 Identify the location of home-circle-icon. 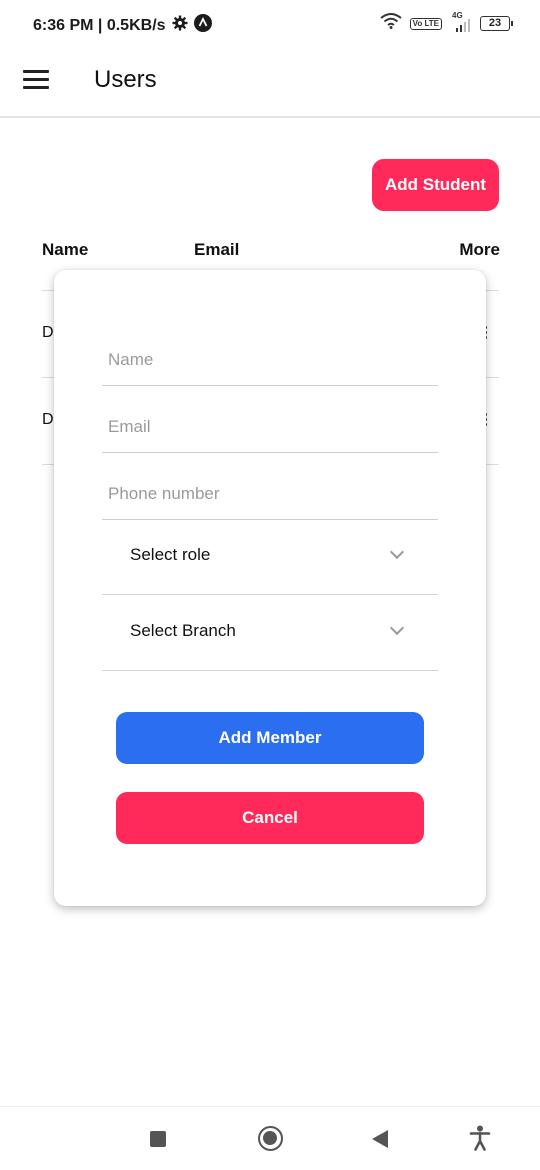
(270, 1138).